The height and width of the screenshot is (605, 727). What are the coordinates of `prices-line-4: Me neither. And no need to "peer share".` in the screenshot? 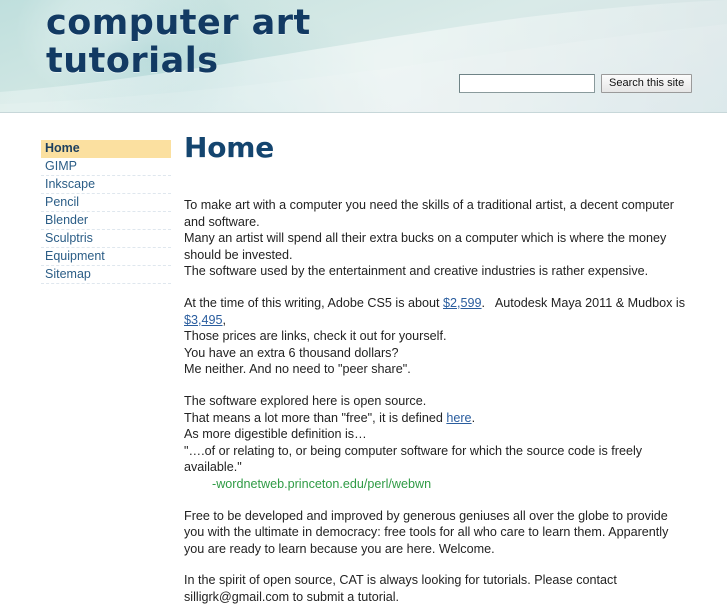 It's located at (297, 369).